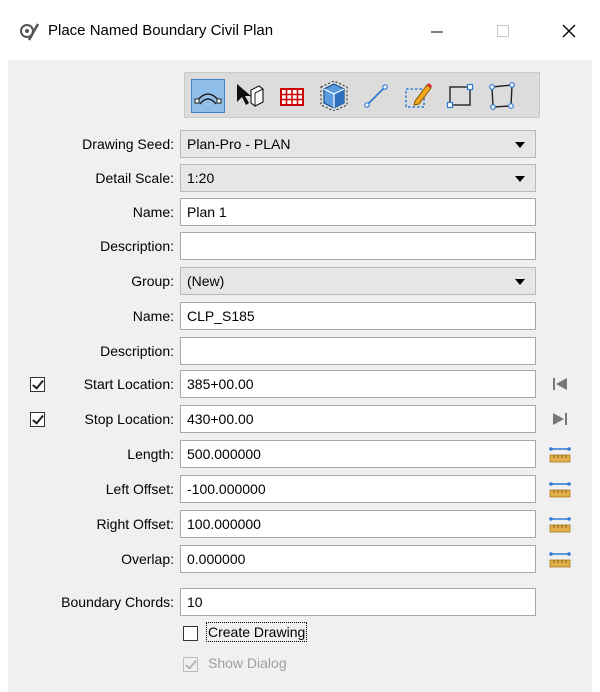  I want to click on tool-grid-table, so click(292, 96).